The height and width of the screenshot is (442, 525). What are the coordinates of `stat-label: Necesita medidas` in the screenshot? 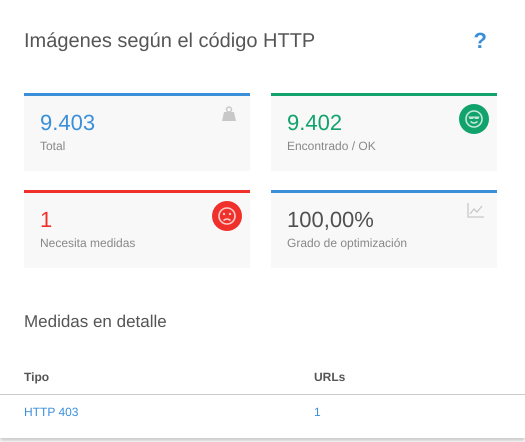 It's located at (88, 243).